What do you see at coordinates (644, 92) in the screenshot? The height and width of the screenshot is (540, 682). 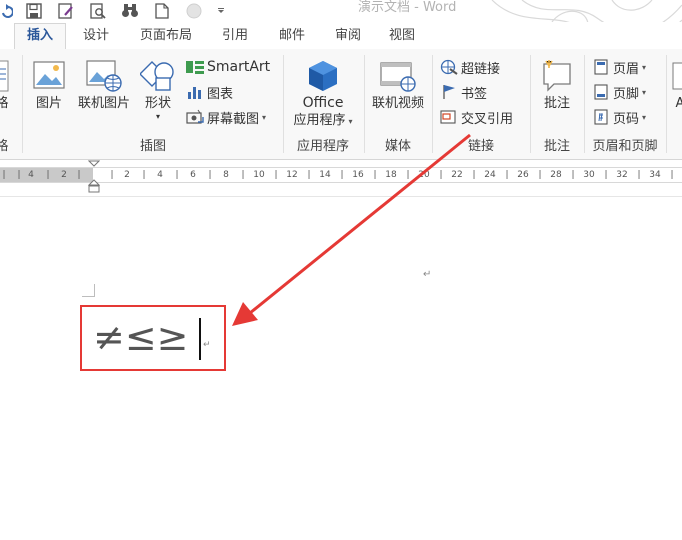 I see `footer-dropdown-caret: ▾` at bounding box center [644, 92].